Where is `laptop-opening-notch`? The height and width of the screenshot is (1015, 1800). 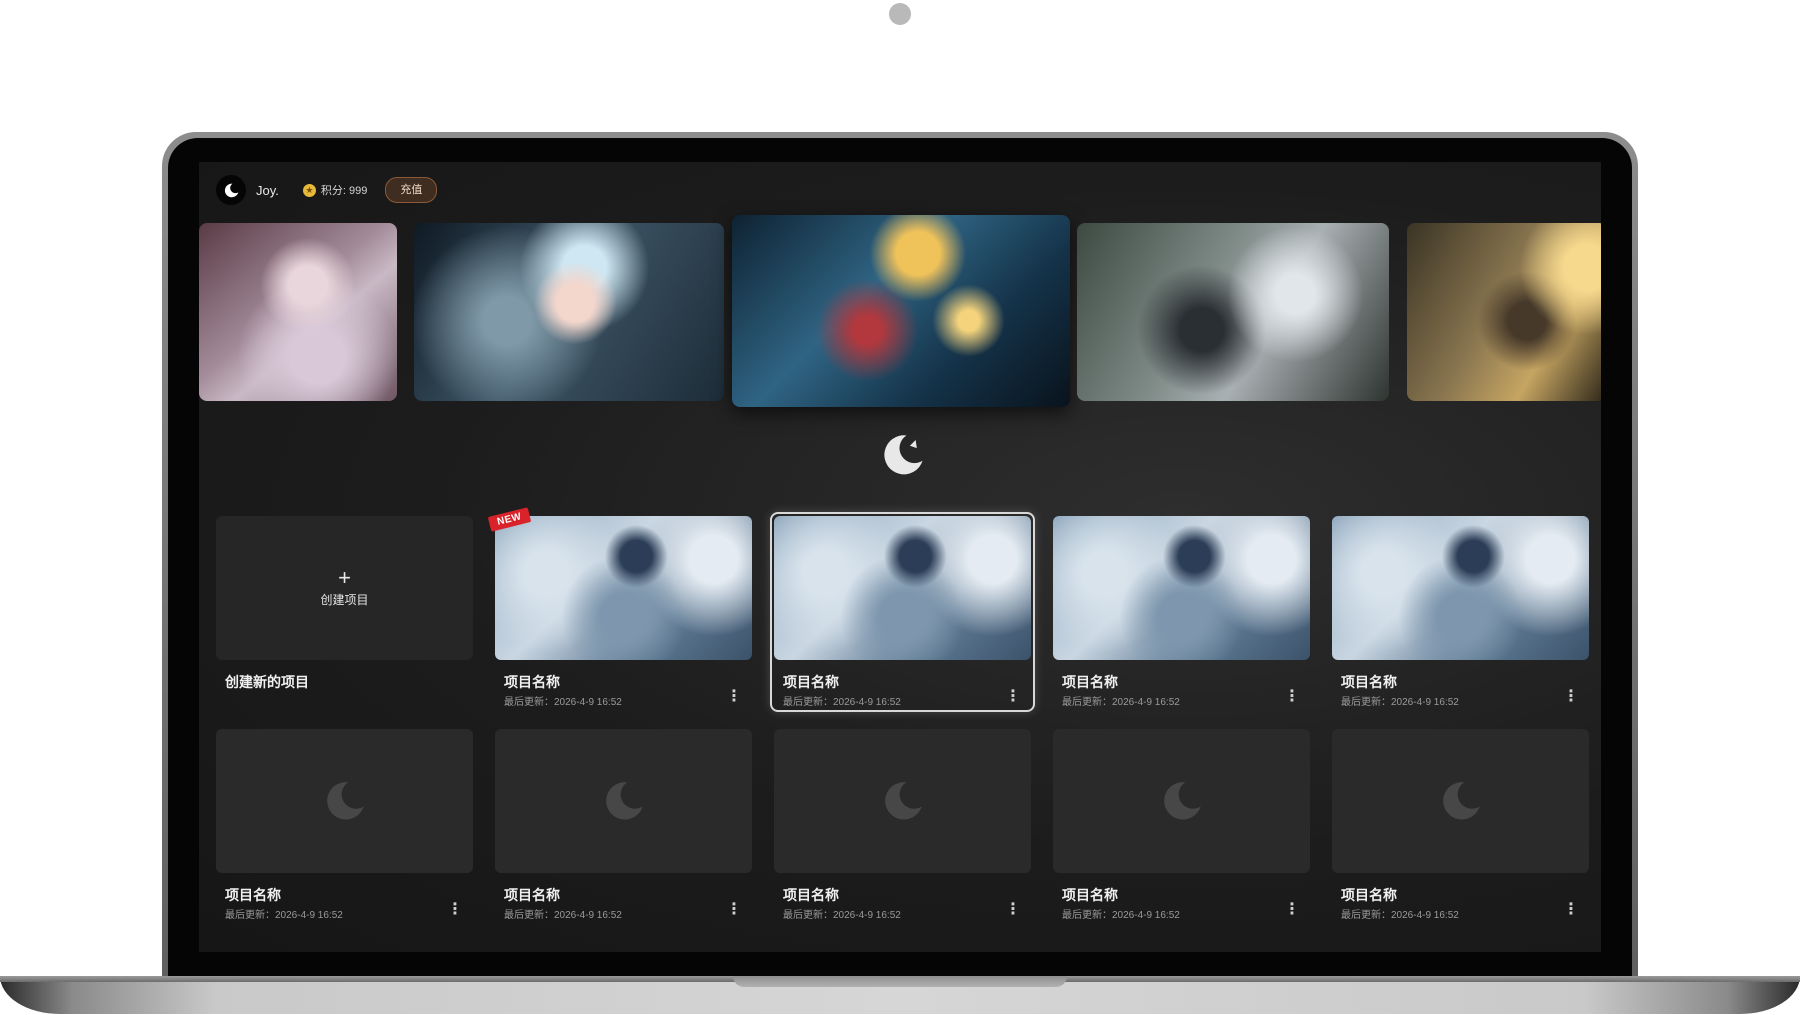
laptop-opening-notch is located at coordinates (900, 981).